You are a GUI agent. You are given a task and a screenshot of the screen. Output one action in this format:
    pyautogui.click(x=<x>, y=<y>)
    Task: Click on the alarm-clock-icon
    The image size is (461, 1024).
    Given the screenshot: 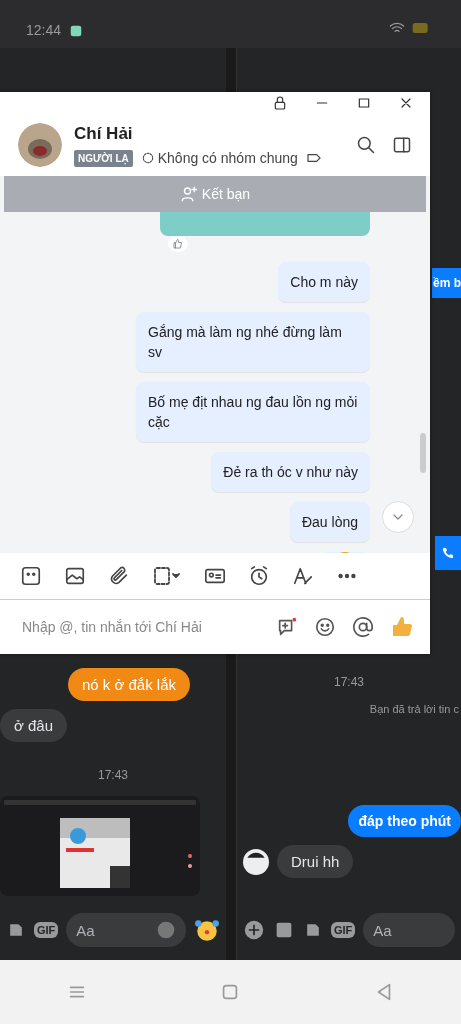 What is the action you would take?
    pyautogui.click(x=259, y=576)
    